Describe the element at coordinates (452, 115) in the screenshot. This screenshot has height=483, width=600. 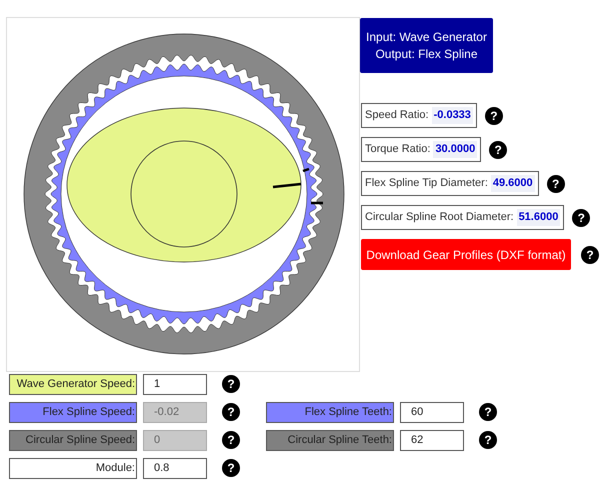
I see `result-value: -0.0333` at that location.